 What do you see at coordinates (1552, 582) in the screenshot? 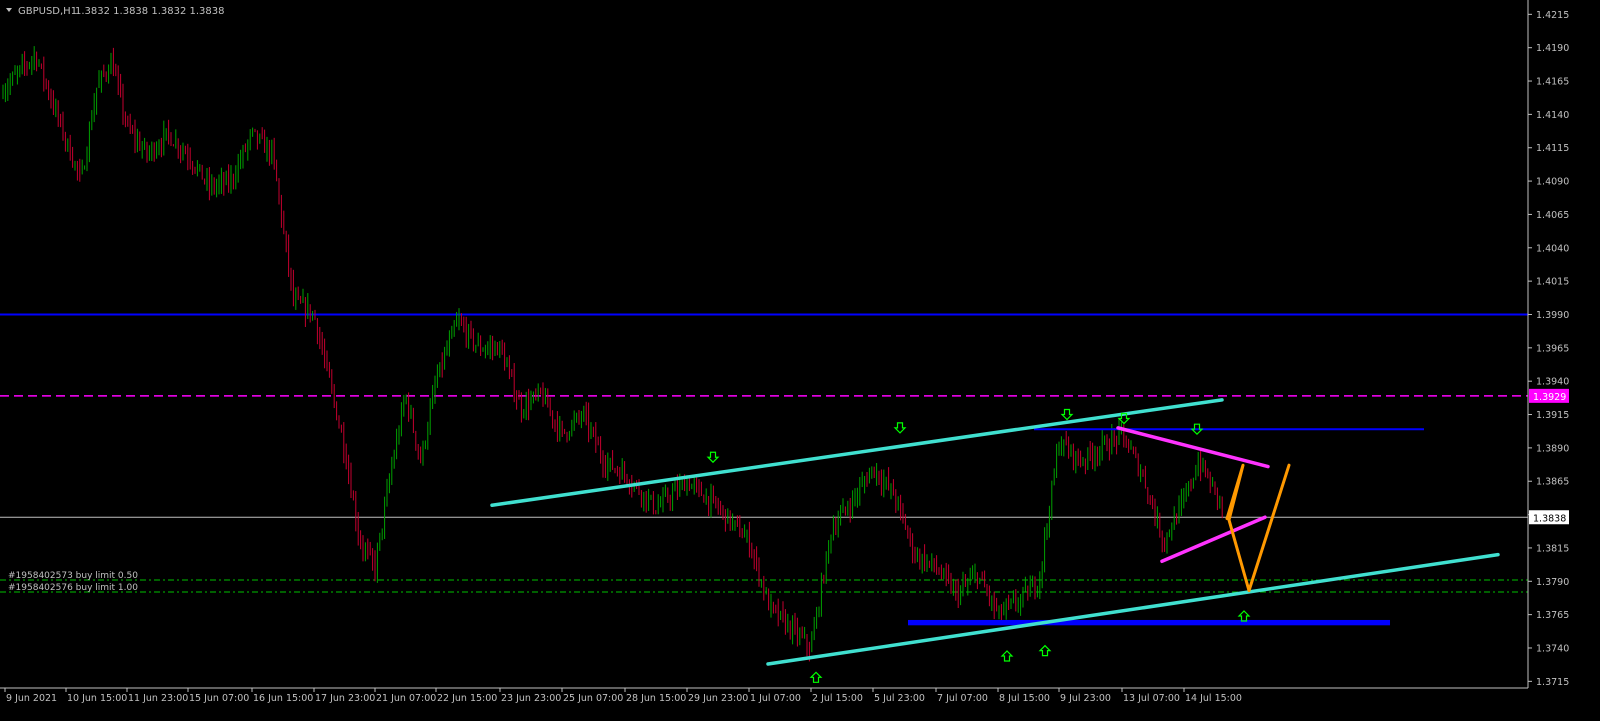
I see `price-tick-label: 1.3790` at bounding box center [1552, 582].